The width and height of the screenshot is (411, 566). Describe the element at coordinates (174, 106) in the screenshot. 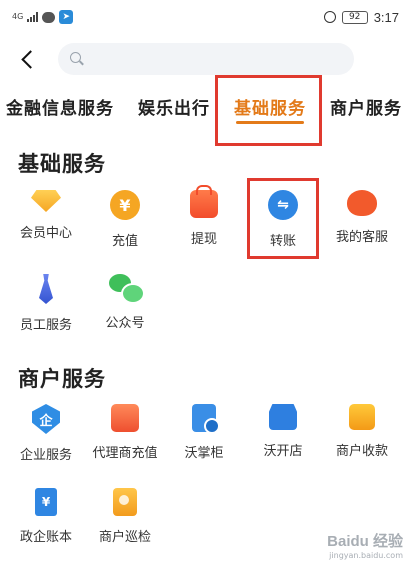

I see `tab-entertainment-travel: 娱乐出行` at that location.